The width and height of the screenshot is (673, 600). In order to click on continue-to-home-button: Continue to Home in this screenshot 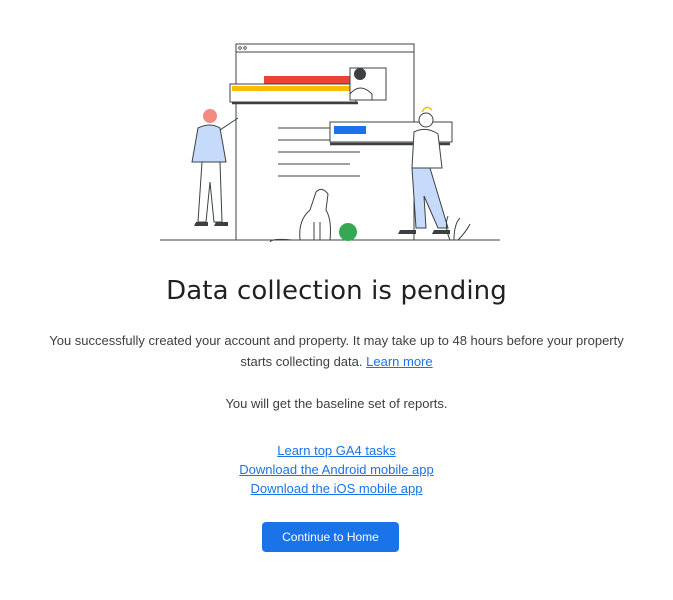, I will do `click(330, 537)`.